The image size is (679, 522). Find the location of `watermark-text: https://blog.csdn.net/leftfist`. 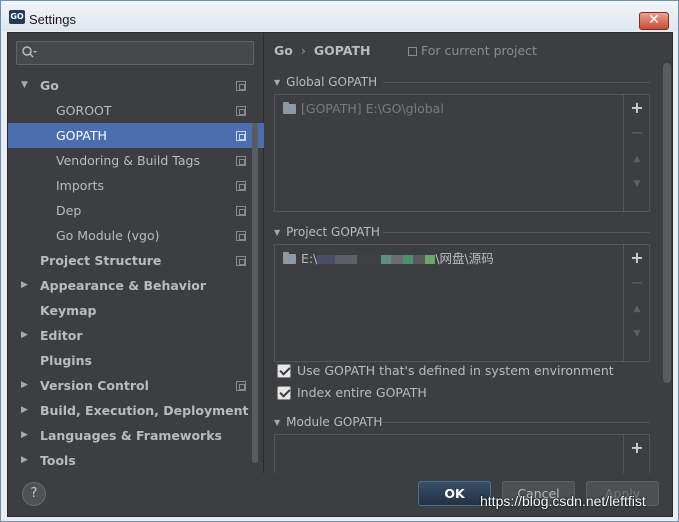

watermark-text: https://blog.csdn.net/leftfist is located at coordinates (563, 501).